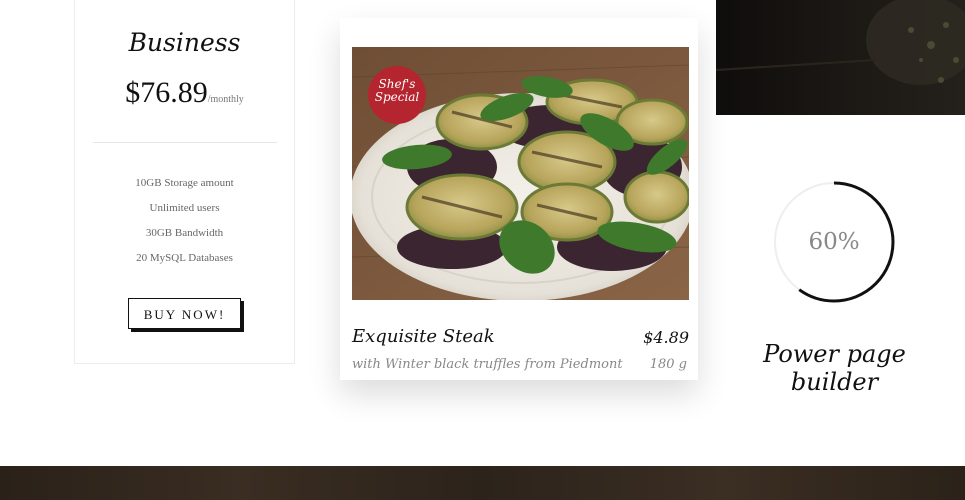 This screenshot has height=500, width=965. I want to click on dish-description: with Winter black truffles from Piedmont, so click(487, 364).